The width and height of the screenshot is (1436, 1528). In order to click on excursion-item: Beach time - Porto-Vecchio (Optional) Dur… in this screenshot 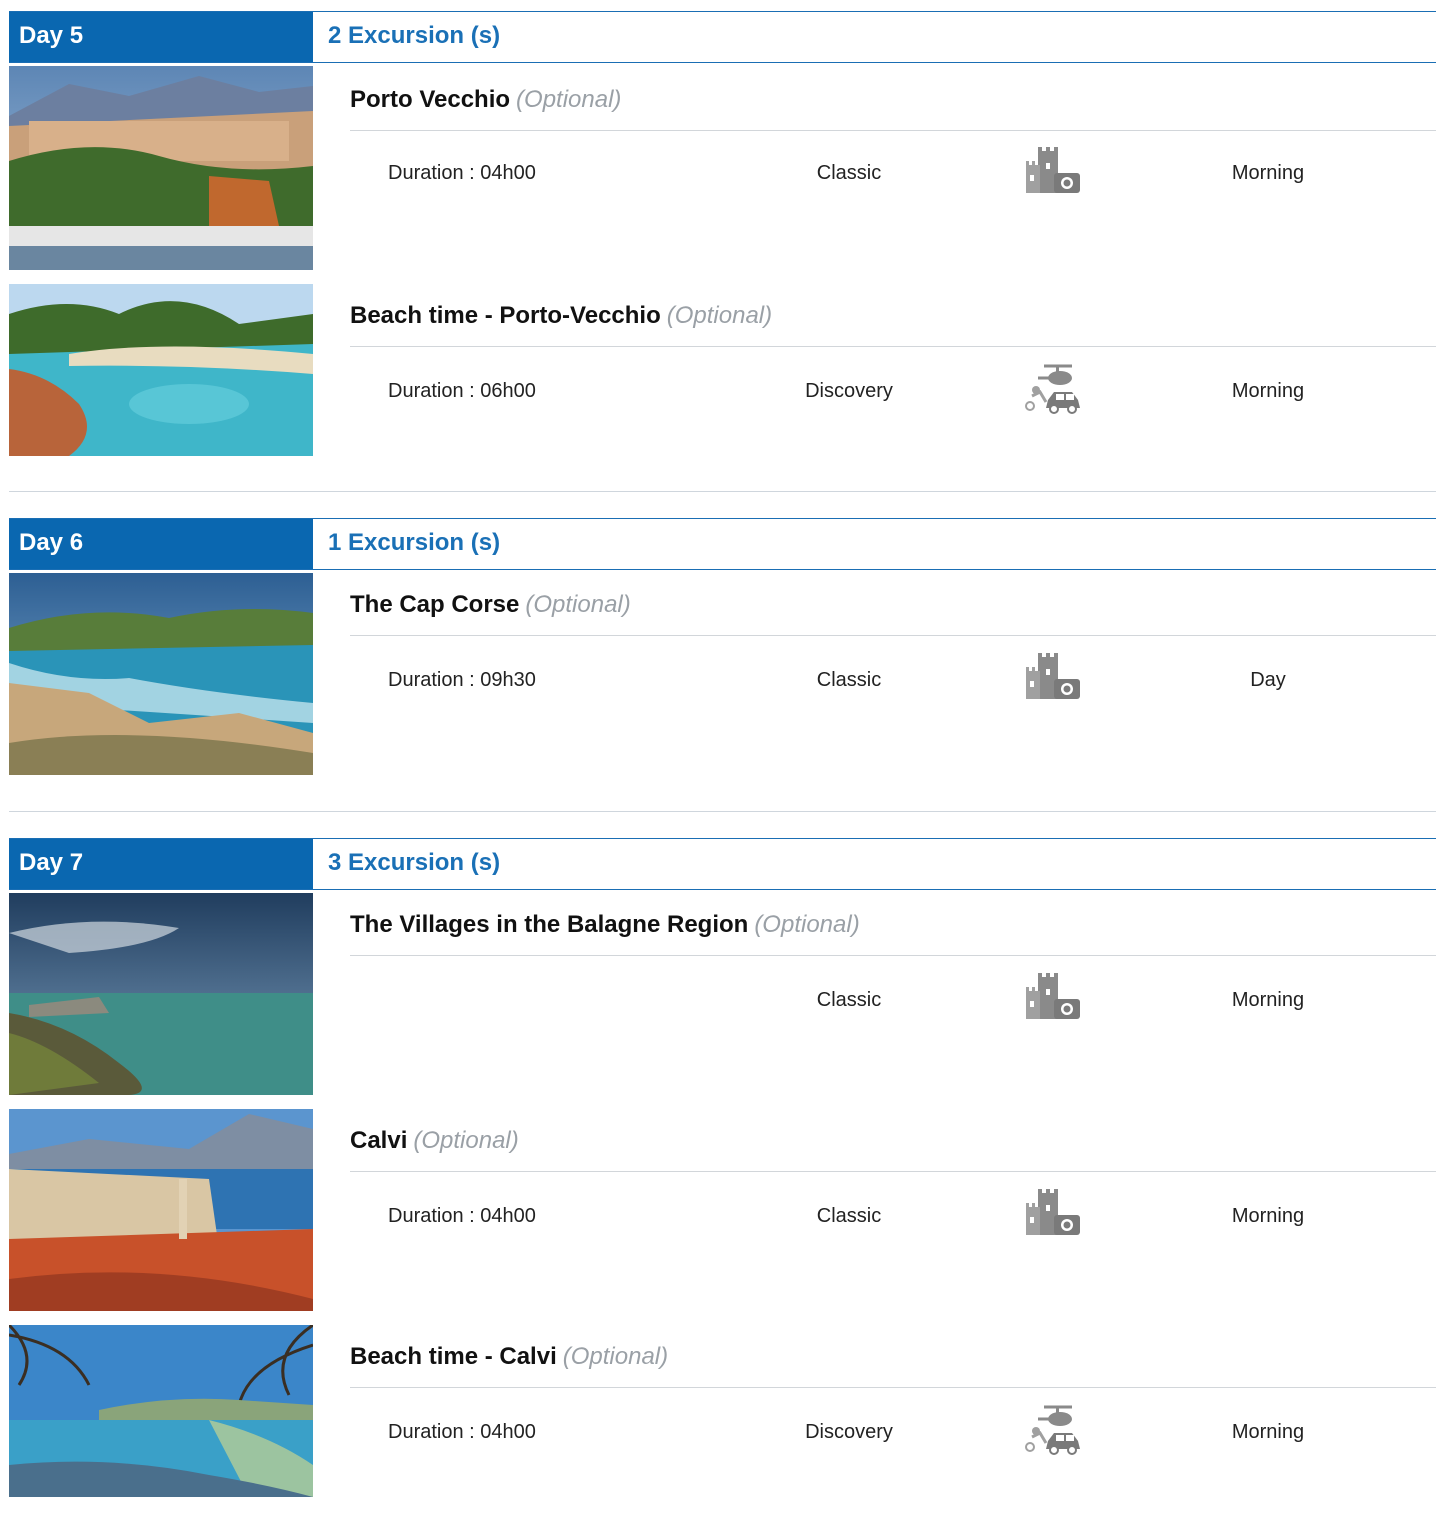, I will do `click(722, 370)`.